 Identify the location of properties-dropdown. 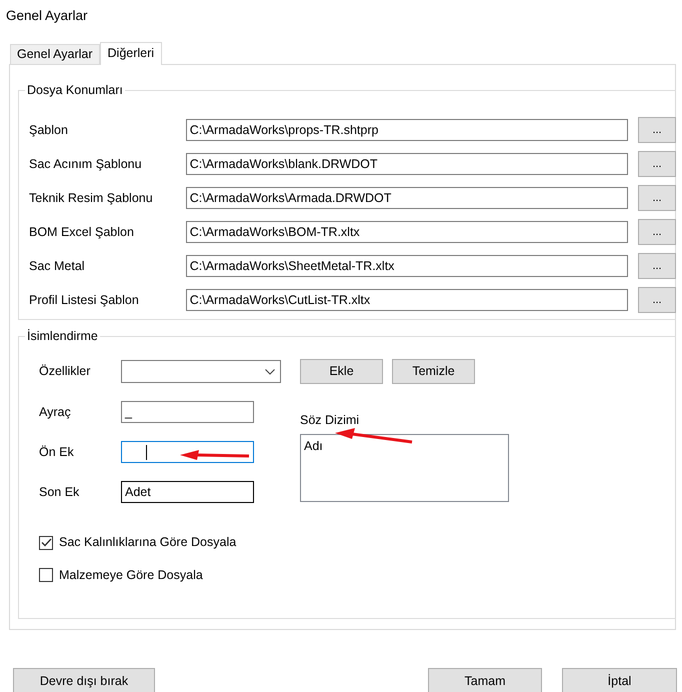
(201, 372).